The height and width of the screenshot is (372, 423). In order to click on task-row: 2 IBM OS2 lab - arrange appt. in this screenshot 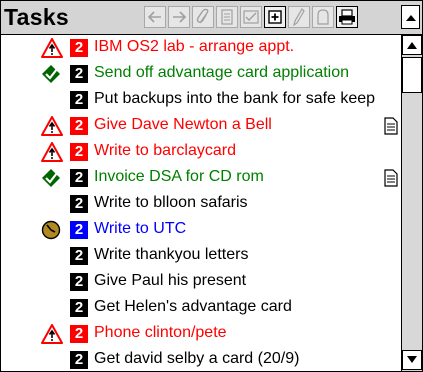, I will do `click(201, 48)`.